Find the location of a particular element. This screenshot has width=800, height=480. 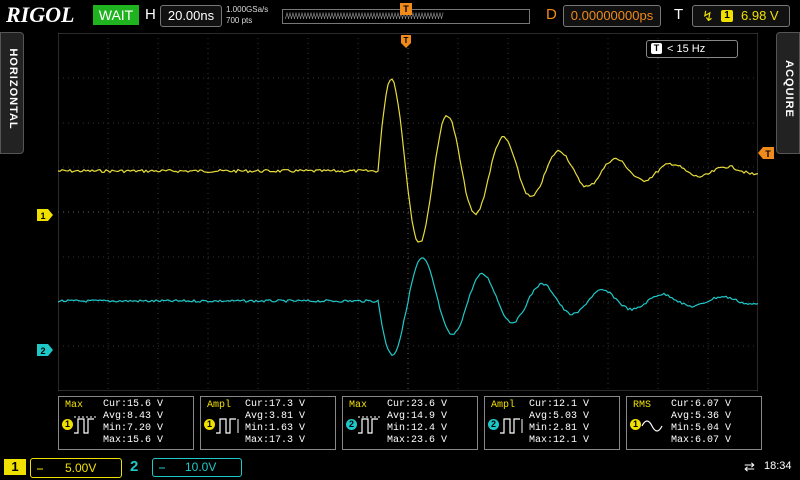

measurement-avg: Avg:3.81 V is located at coordinates (275, 416).